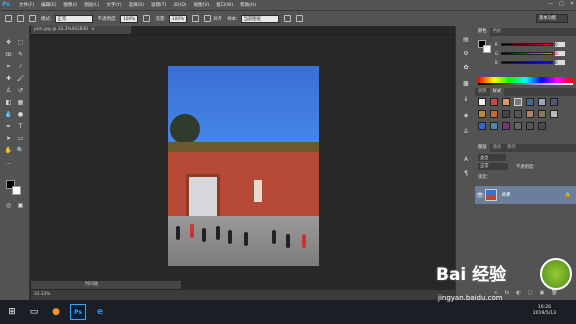 The width and height of the screenshot is (576, 324). I want to click on tab-color: 颜色, so click(482, 32).